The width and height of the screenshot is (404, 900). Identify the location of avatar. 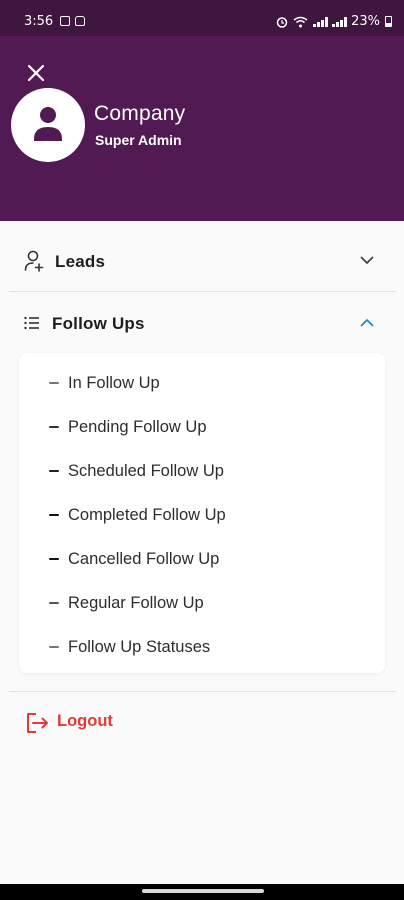
(48, 125).